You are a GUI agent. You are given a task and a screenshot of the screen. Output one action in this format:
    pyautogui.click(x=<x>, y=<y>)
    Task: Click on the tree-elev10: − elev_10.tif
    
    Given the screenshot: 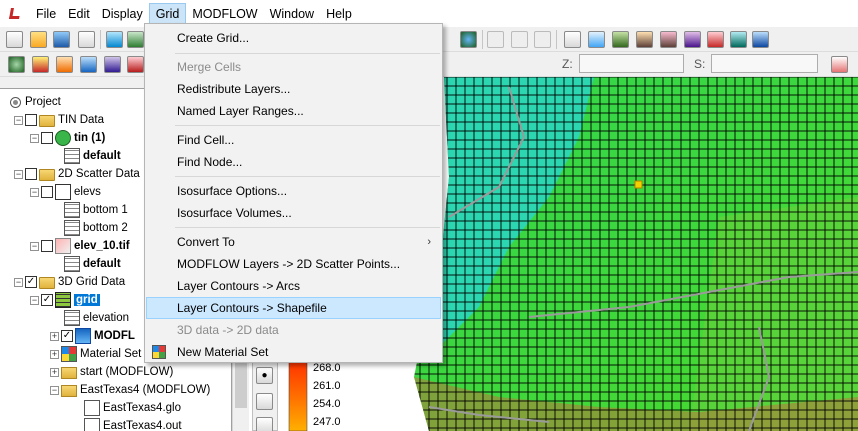 What is the action you would take?
    pyautogui.click(x=80, y=246)
    